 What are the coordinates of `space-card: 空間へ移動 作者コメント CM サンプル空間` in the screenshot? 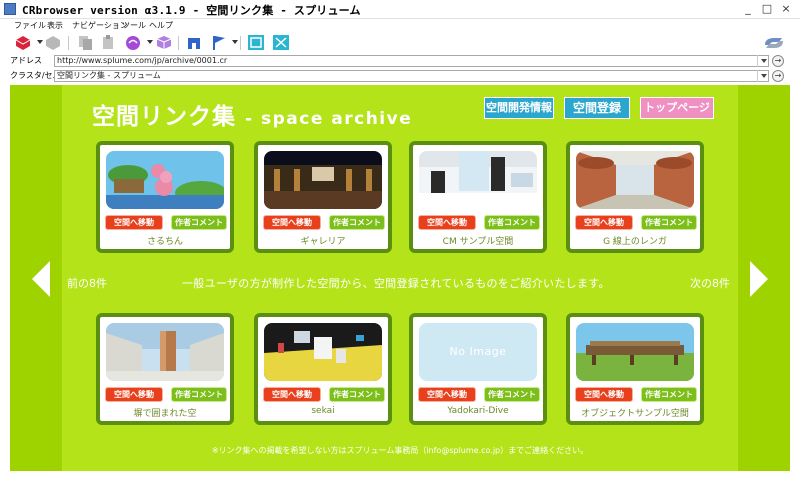 It's located at (478, 197).